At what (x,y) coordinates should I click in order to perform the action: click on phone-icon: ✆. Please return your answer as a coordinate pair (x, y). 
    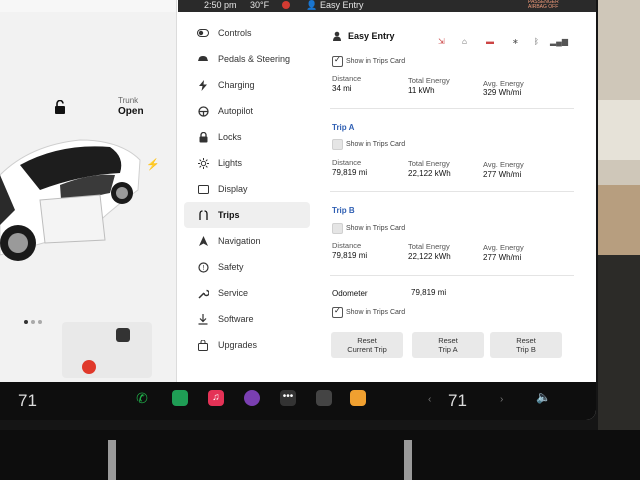
    Looking at the image, I should click on (142, 398).